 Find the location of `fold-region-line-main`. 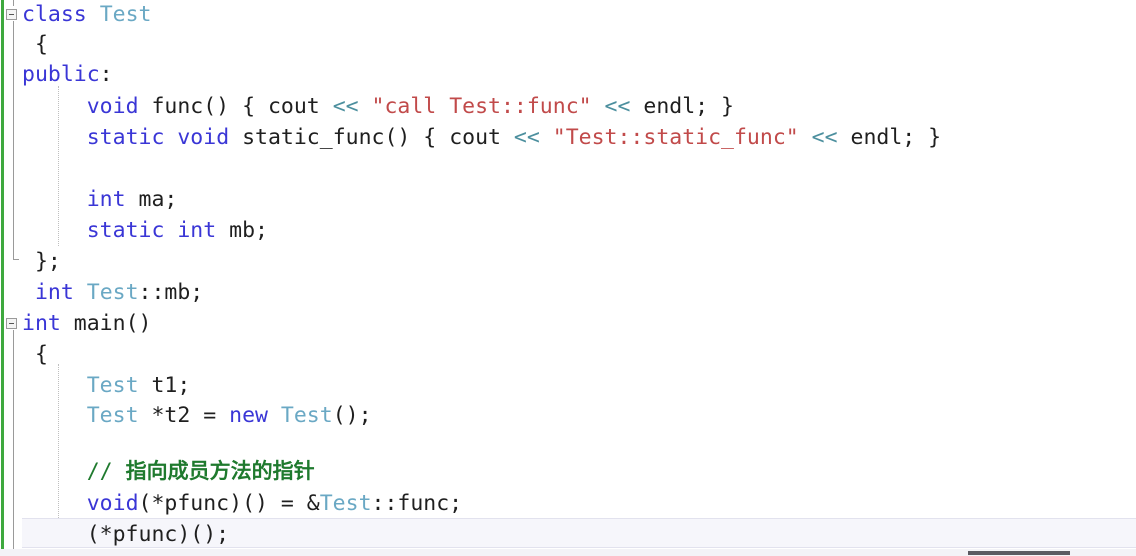

fold-region-line-main is located at coordinates (13, 443).